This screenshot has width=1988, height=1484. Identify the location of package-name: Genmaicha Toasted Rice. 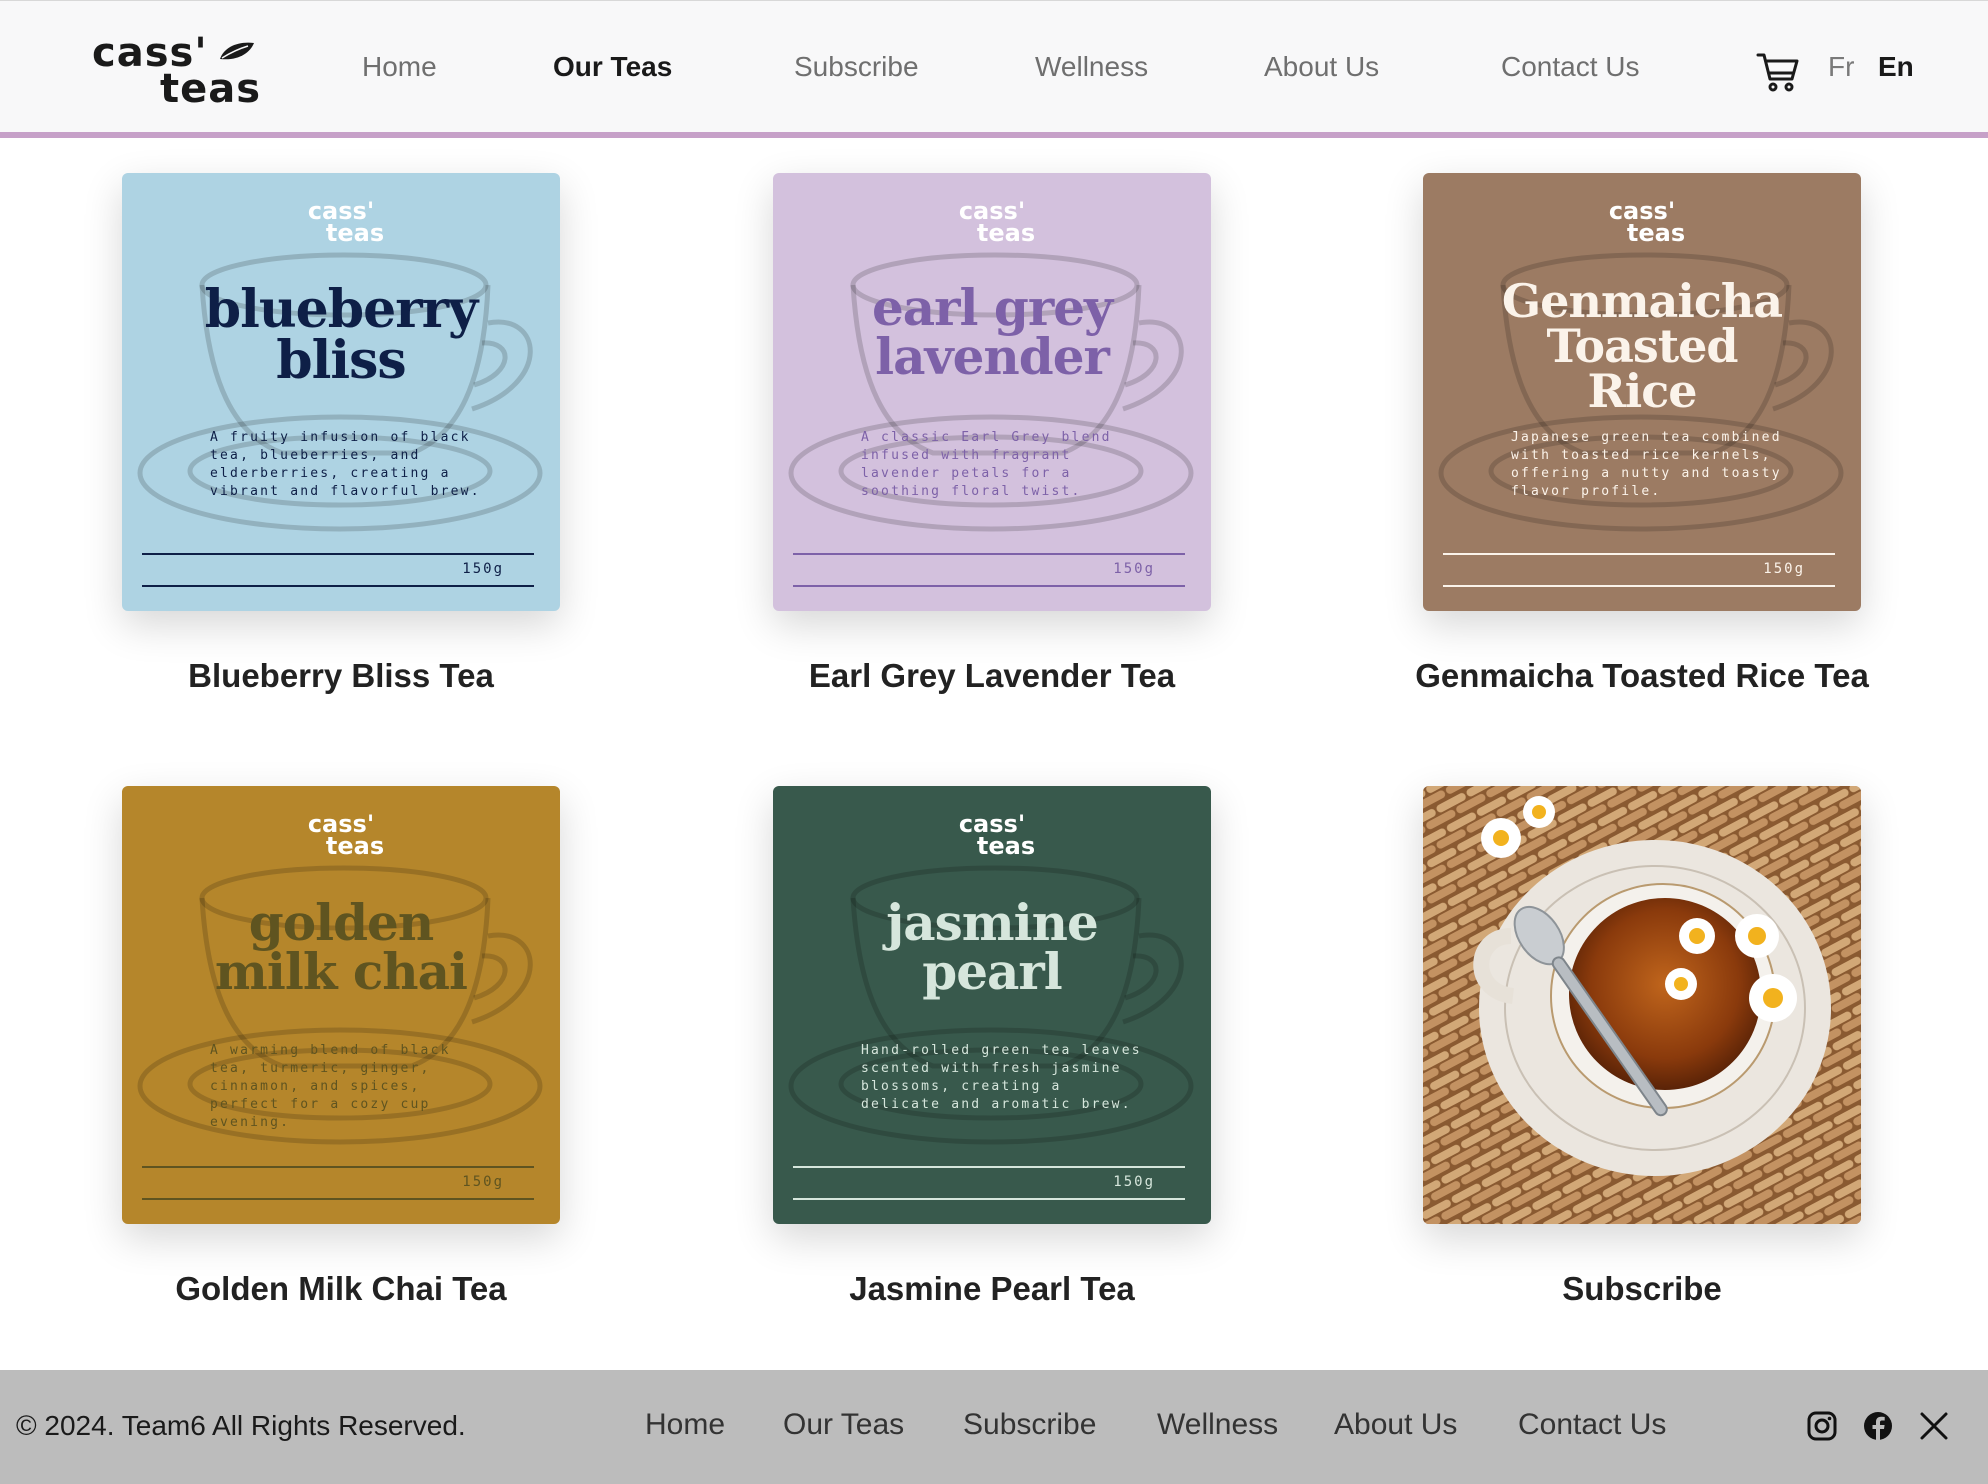
(1642, 346).